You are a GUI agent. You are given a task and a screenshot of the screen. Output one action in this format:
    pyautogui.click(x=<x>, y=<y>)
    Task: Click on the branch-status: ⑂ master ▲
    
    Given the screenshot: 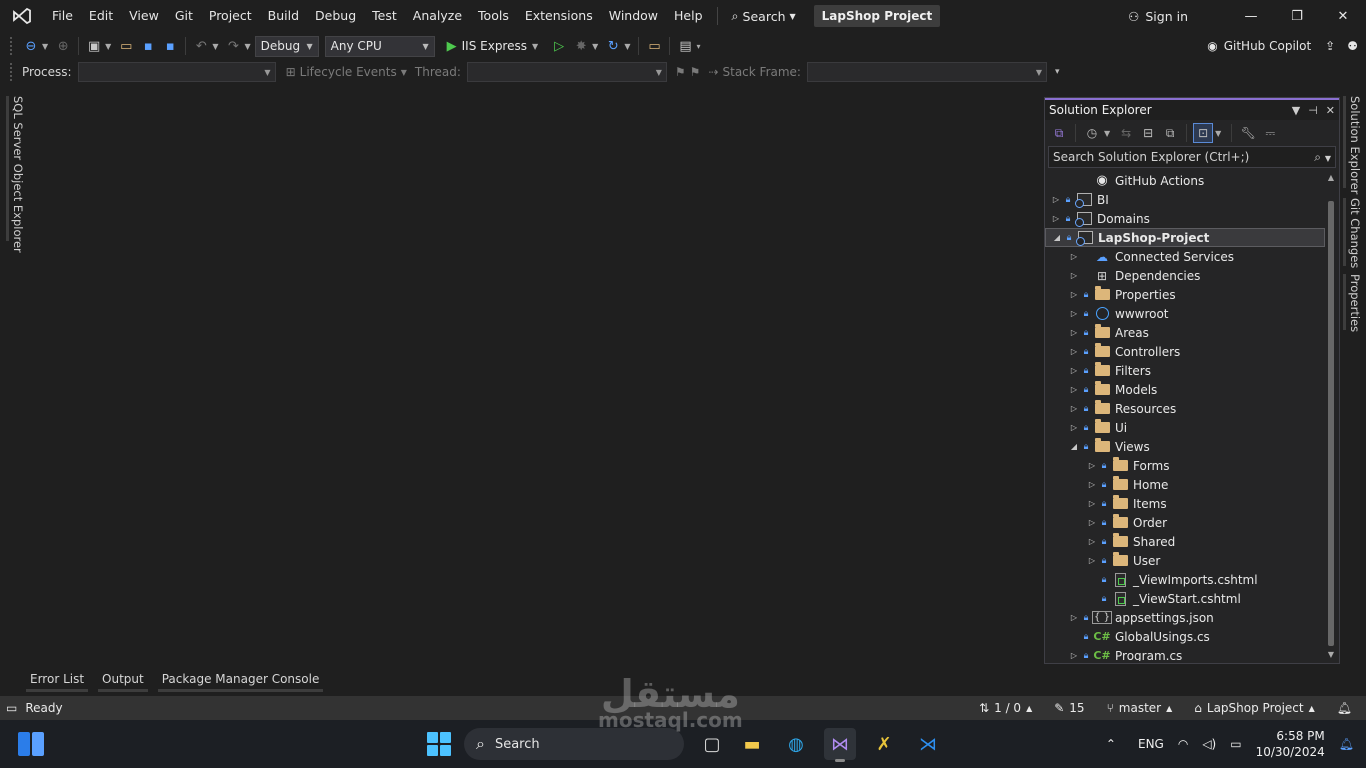 What is the action you would take?
    pyautogui.click(x=1140, y=708)
    